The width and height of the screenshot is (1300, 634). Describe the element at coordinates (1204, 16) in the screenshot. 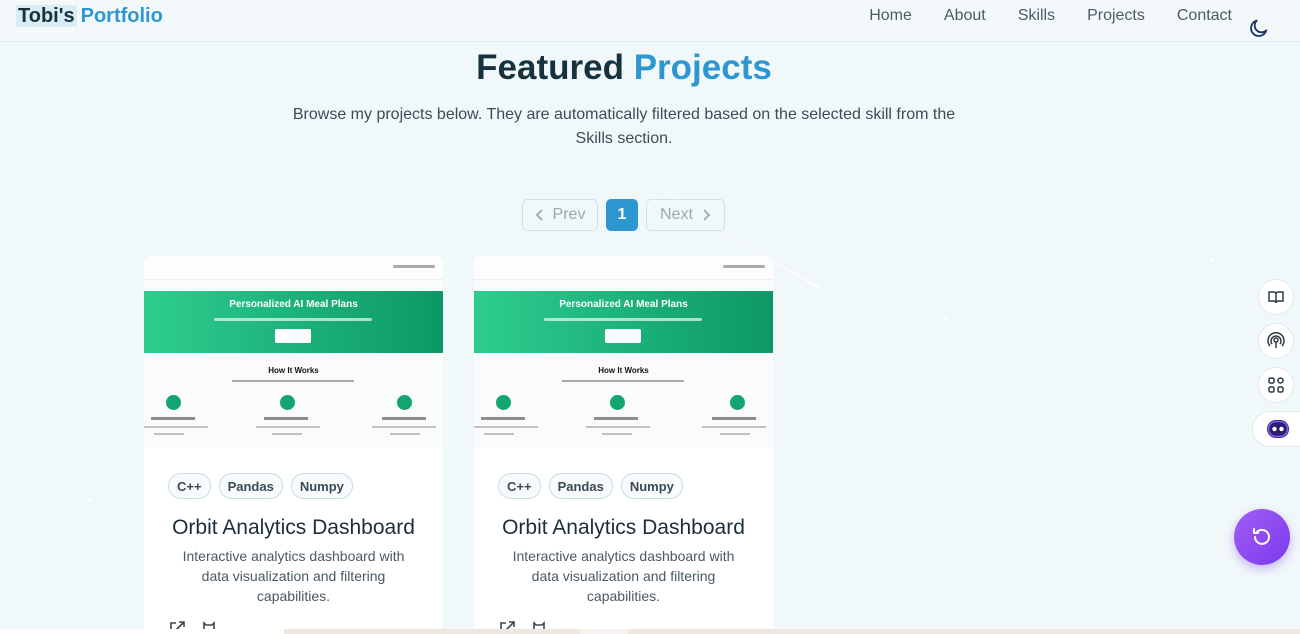

I see `nav-contact: Contact` at that location.